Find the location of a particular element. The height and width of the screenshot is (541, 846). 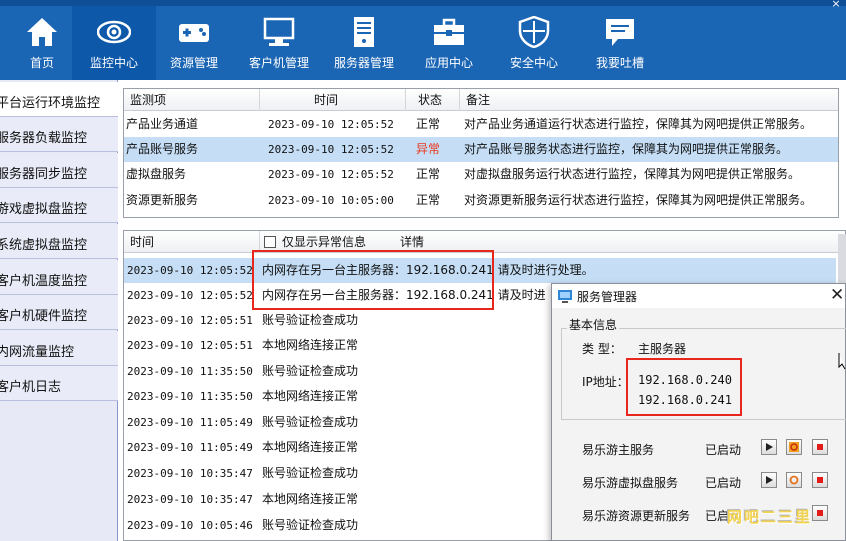

nav-item-server-management: 服务器管理 is located at coordinates (364, 43).